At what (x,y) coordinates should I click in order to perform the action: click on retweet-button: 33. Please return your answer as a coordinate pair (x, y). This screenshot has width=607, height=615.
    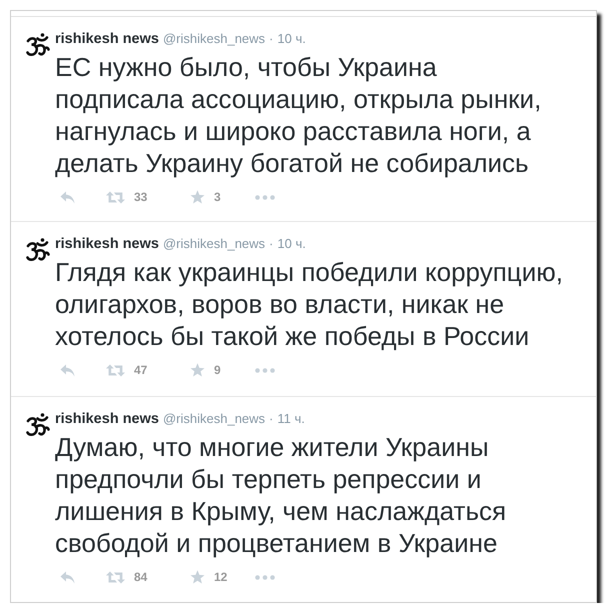
    Looking at the image, I should click on (127, 197).